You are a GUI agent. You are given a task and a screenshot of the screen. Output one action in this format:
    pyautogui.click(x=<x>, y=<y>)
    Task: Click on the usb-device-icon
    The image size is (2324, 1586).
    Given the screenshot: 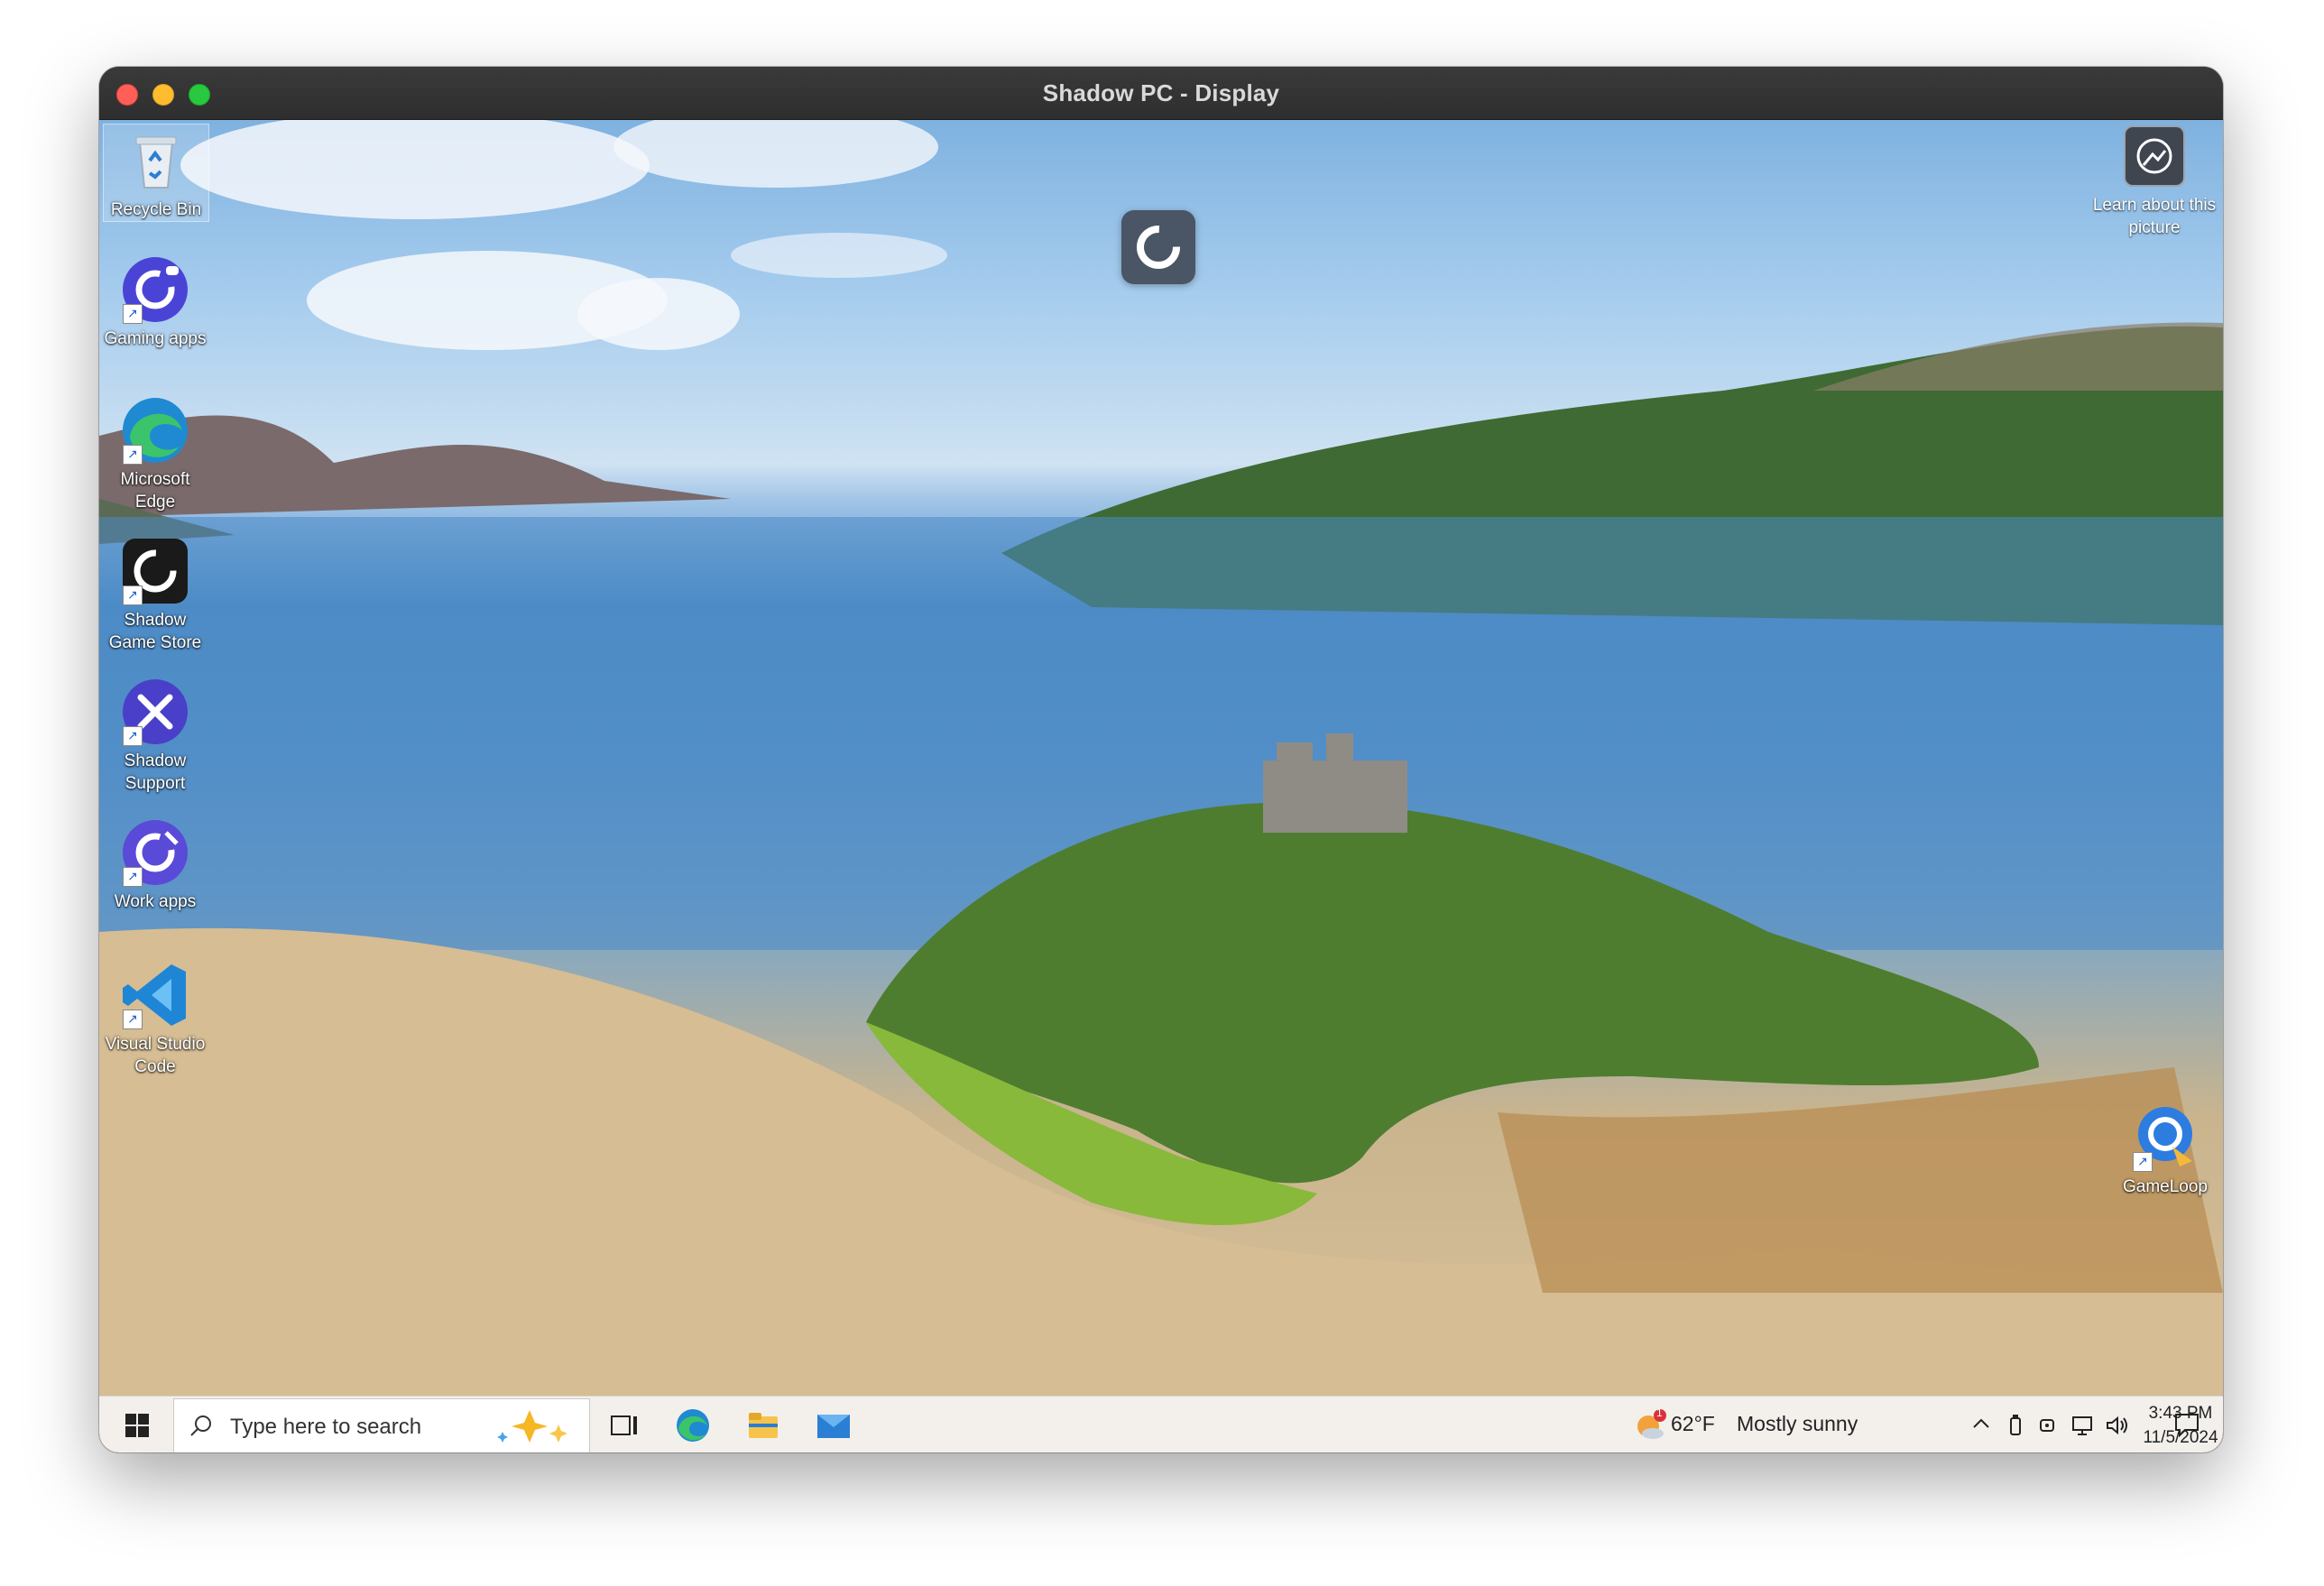 What is the action you would take?
    pyautogui.click(x=2015, y=1425)
    